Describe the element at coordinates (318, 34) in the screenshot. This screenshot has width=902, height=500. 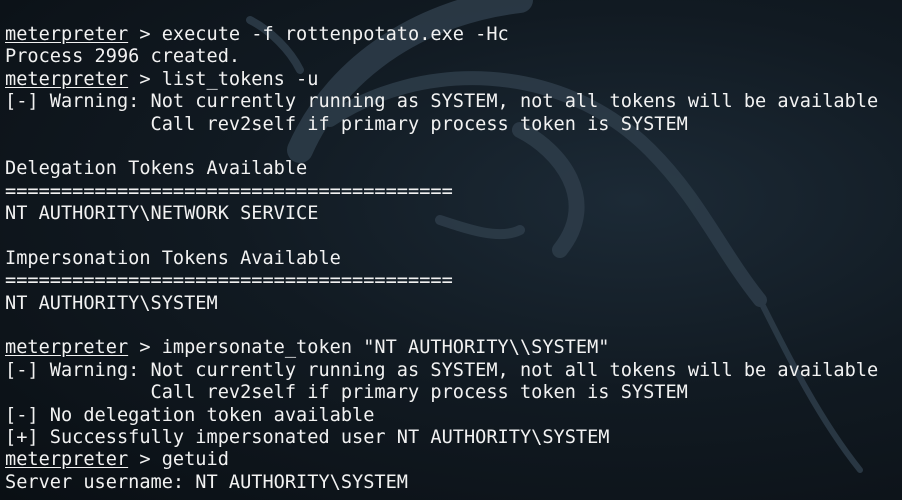
I see `command-text: > execute -f rottenpotato.exe -Hc` at that location.